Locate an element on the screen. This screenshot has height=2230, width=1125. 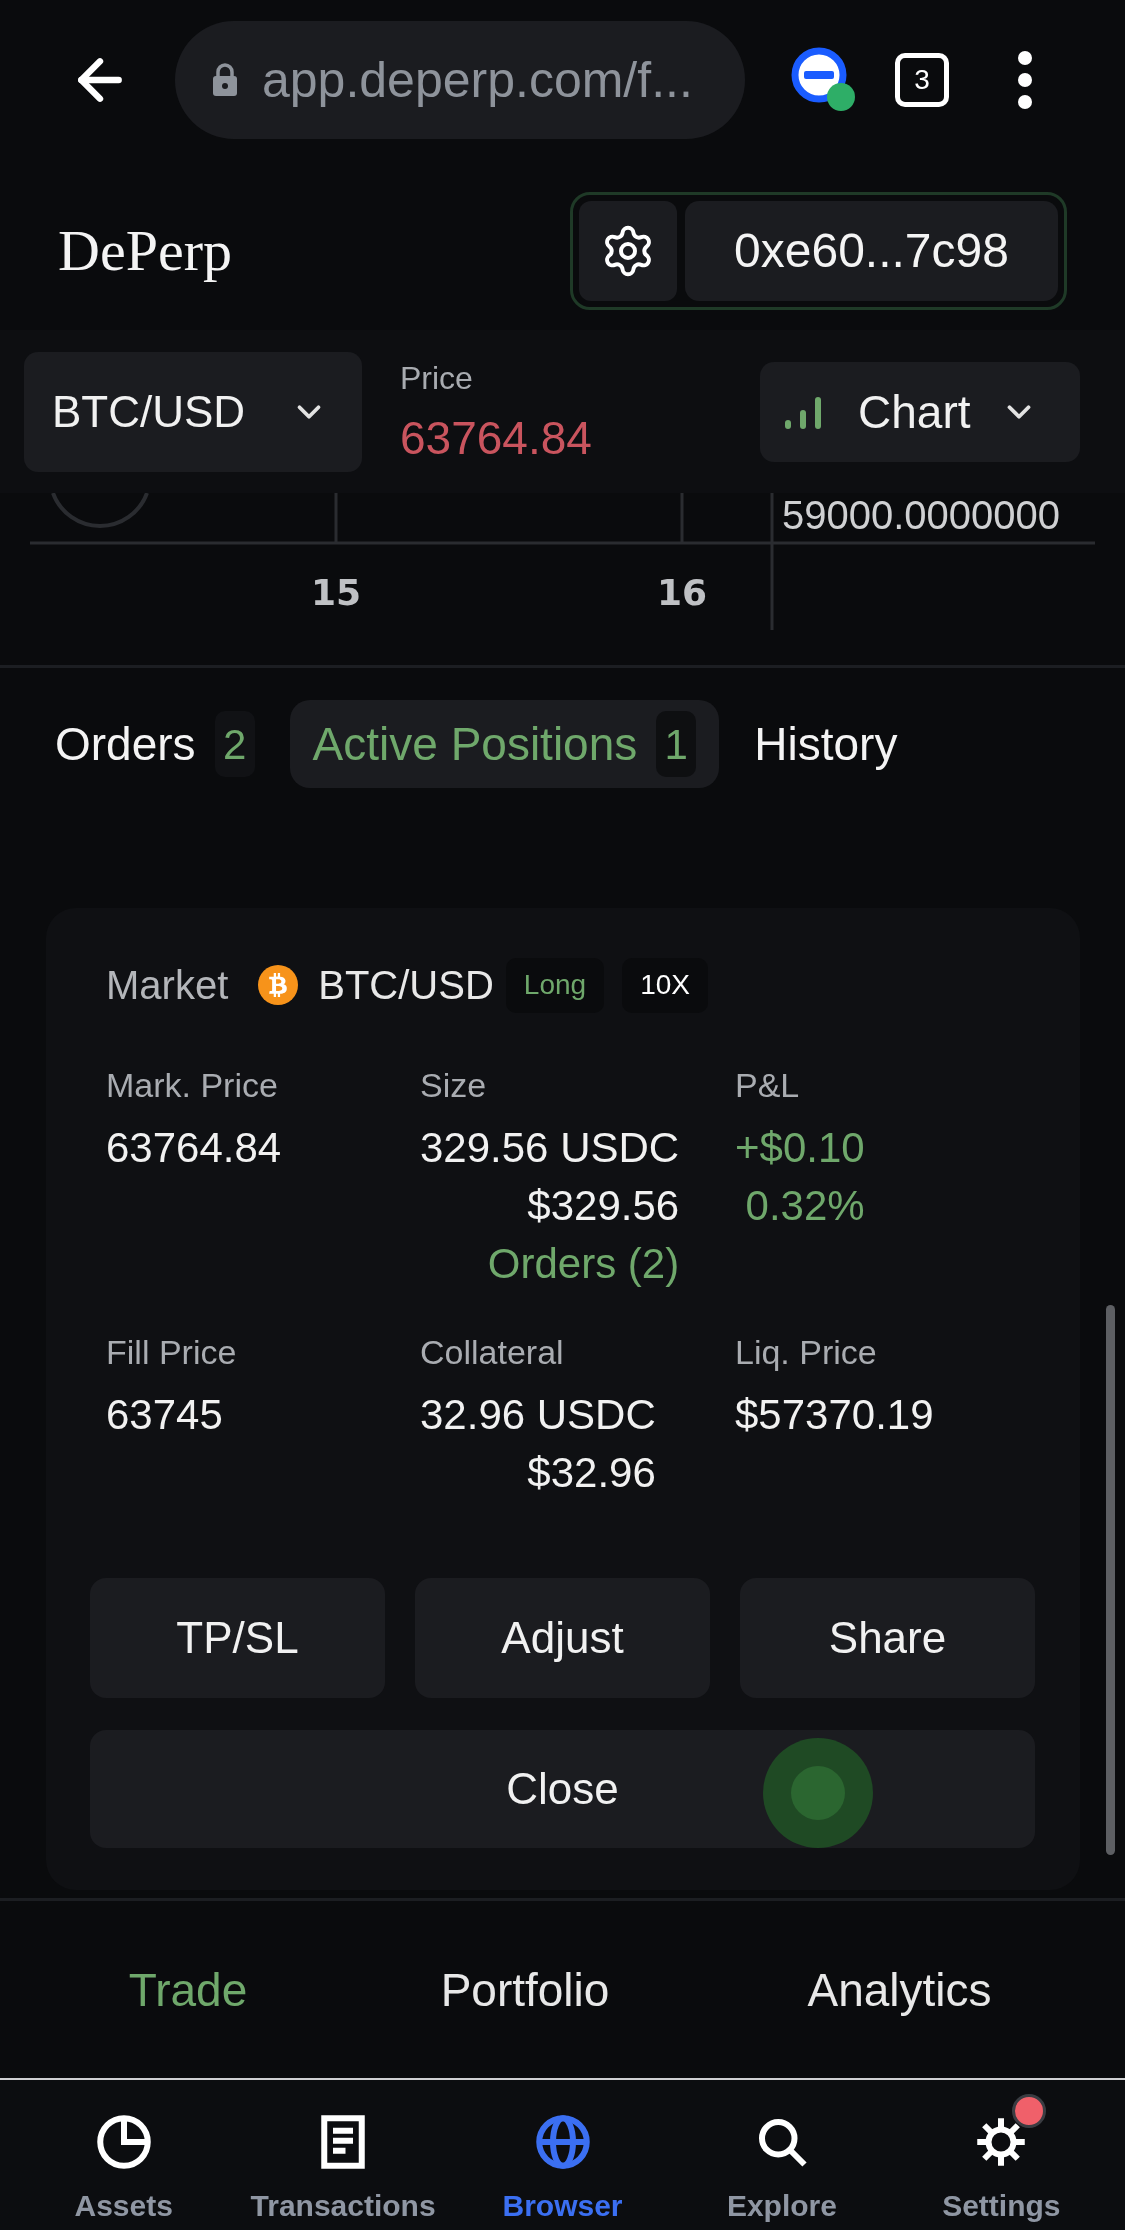
action-button: Share is located at coordinates (887, 1638).